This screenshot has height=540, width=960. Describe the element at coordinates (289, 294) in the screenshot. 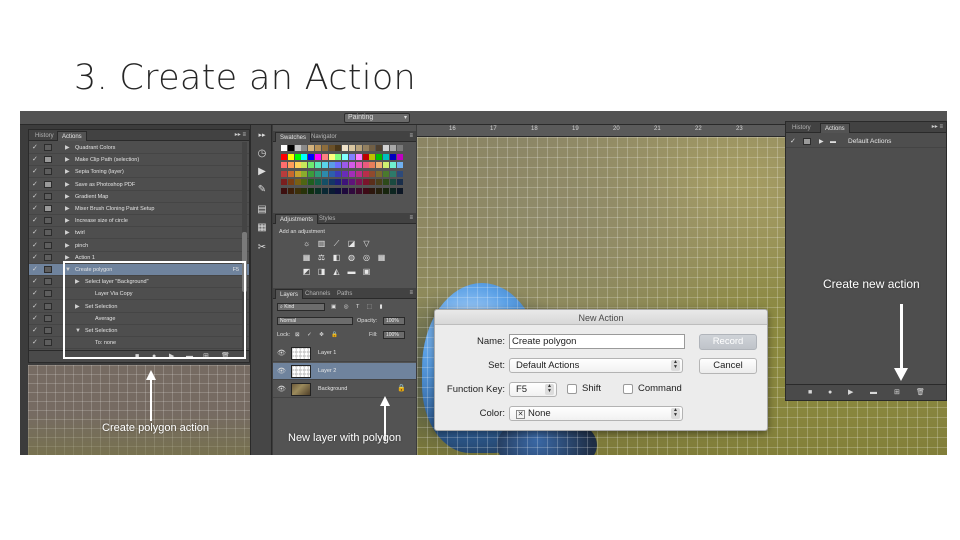

I see `tab-layers: Layers` at that location.